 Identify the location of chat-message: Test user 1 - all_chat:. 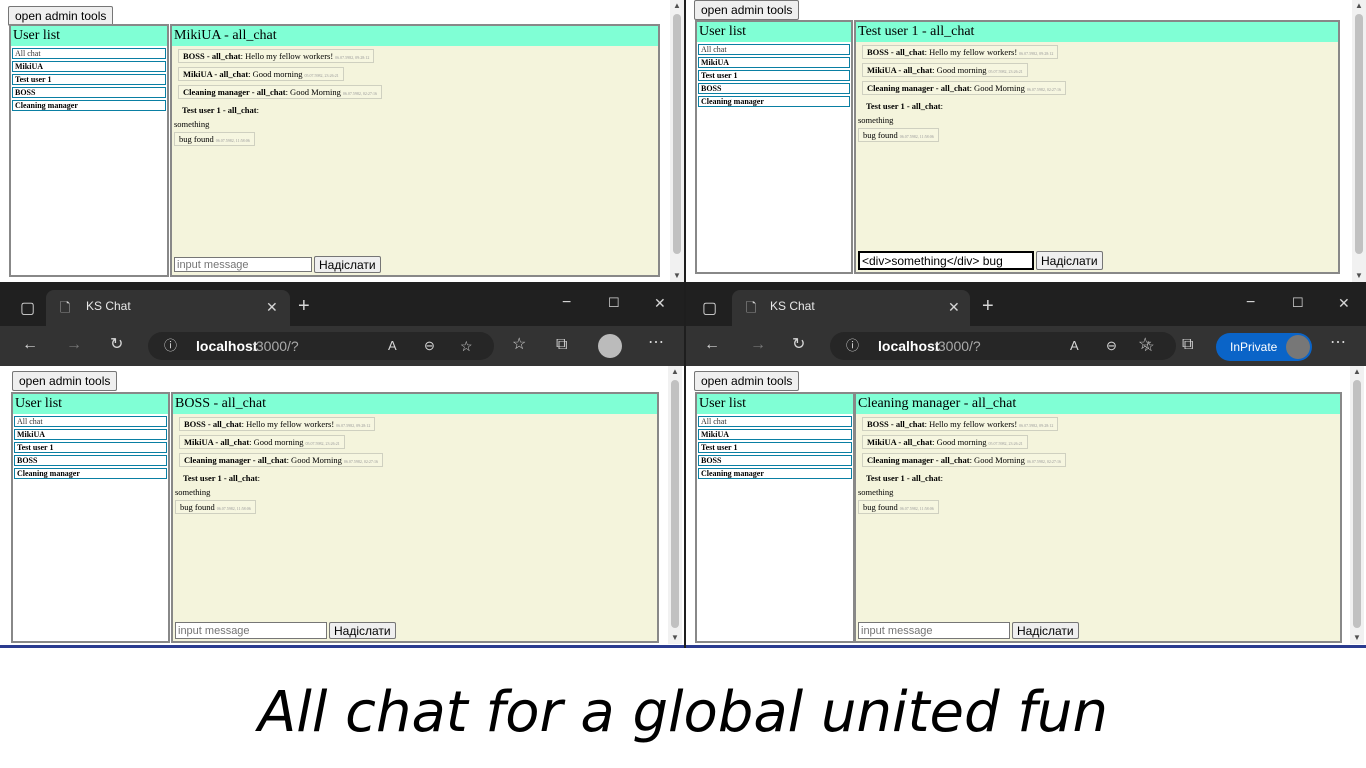
(221, 478).